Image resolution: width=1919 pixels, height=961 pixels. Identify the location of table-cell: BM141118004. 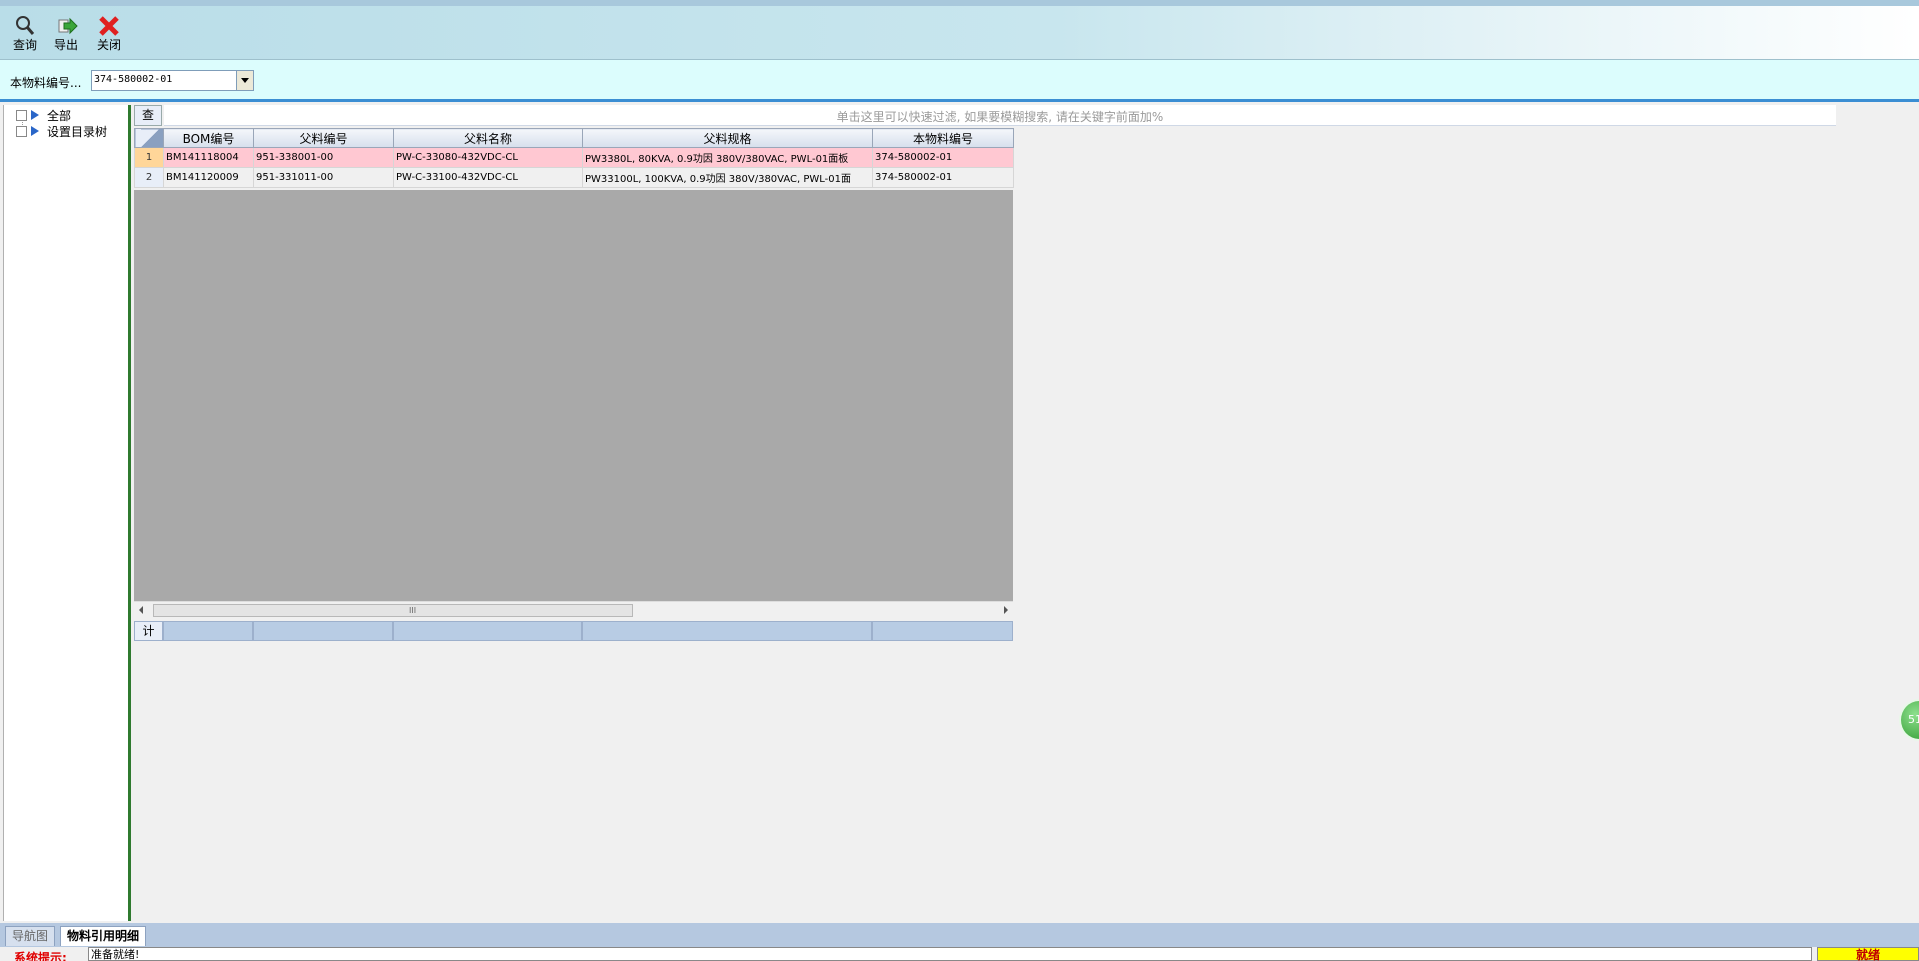
(208, 157).